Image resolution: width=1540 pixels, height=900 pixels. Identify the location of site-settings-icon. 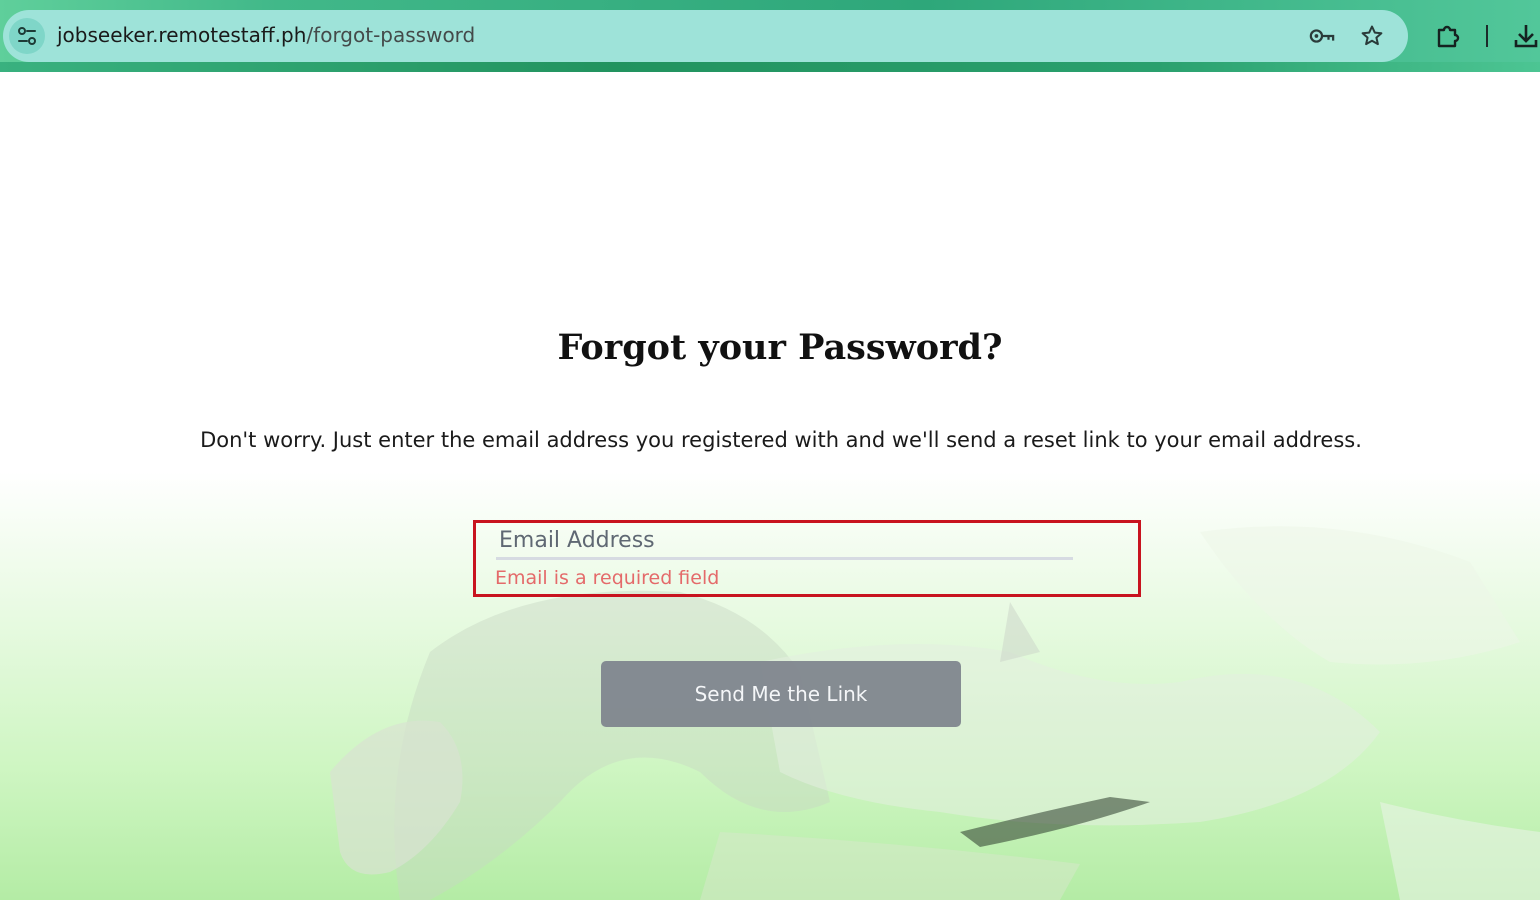
(27, 36).